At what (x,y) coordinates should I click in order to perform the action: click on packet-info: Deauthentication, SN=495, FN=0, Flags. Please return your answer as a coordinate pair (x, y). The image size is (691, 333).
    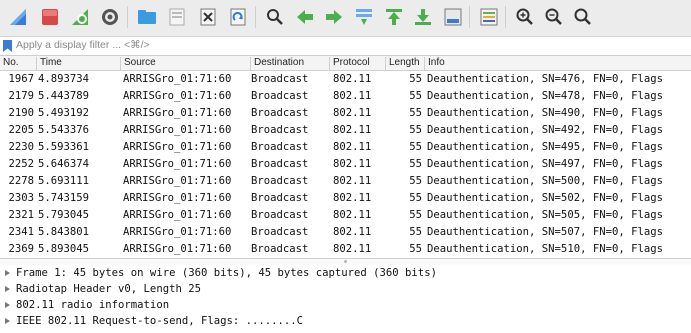
    Looking at the image, I should click on (545, 147).